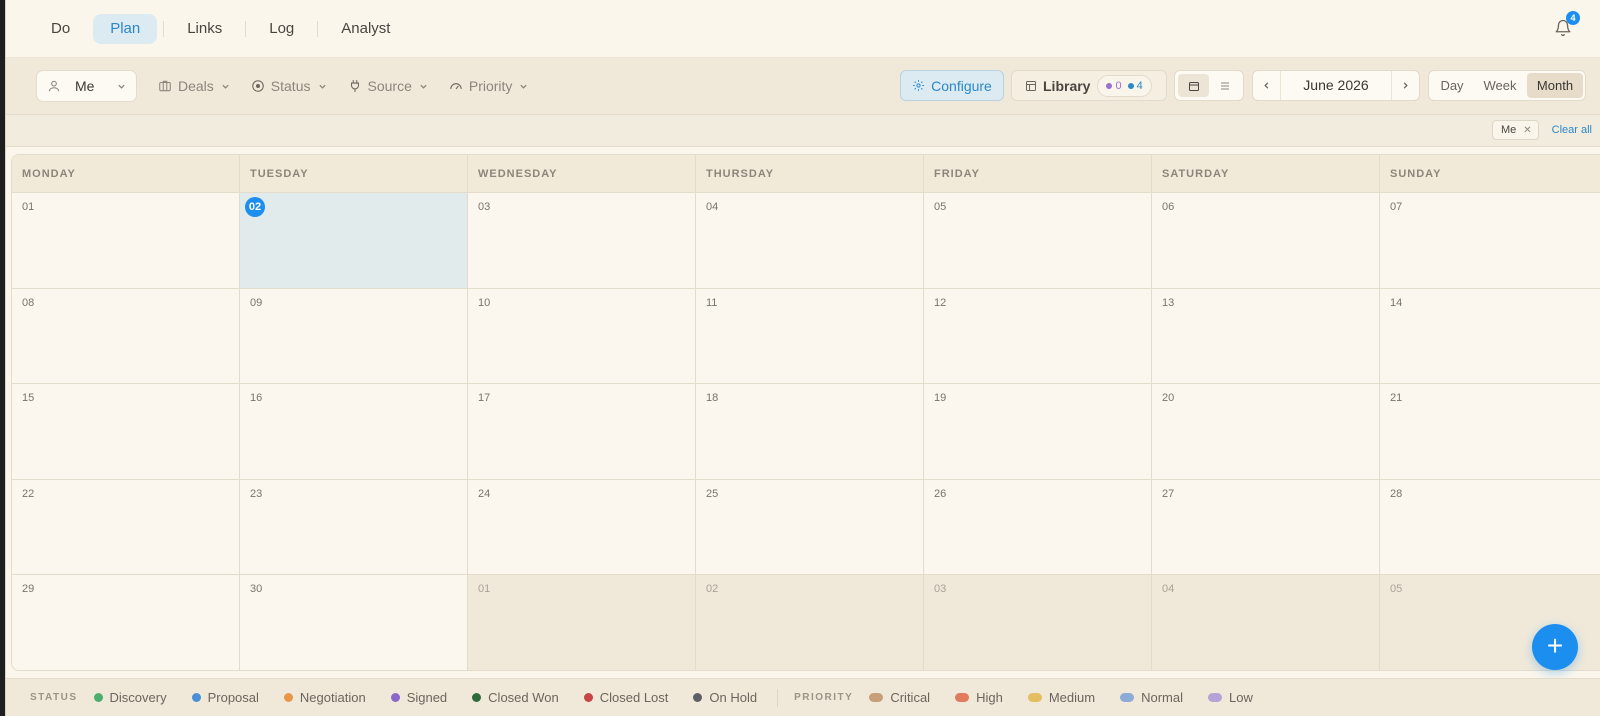 Image resolution: width=1600 pixels, height=716 pixels. Describe the element at coordinates (354, 431) in the screenshot. I see `day-cell: 16` at that location.